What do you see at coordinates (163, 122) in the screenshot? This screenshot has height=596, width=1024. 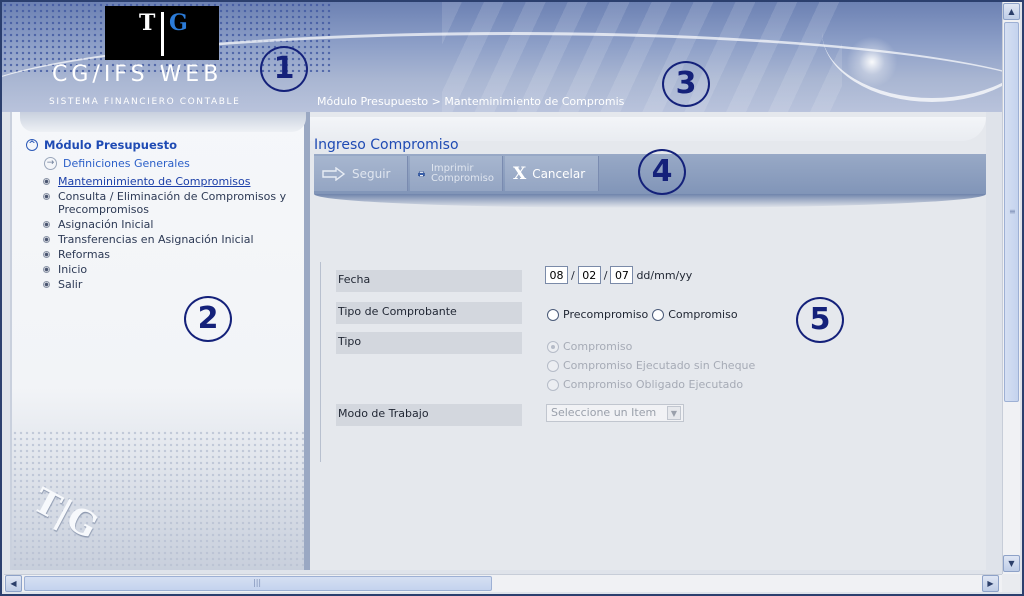 I see `sidebar-top-bar` at bounding box center [163, 122].